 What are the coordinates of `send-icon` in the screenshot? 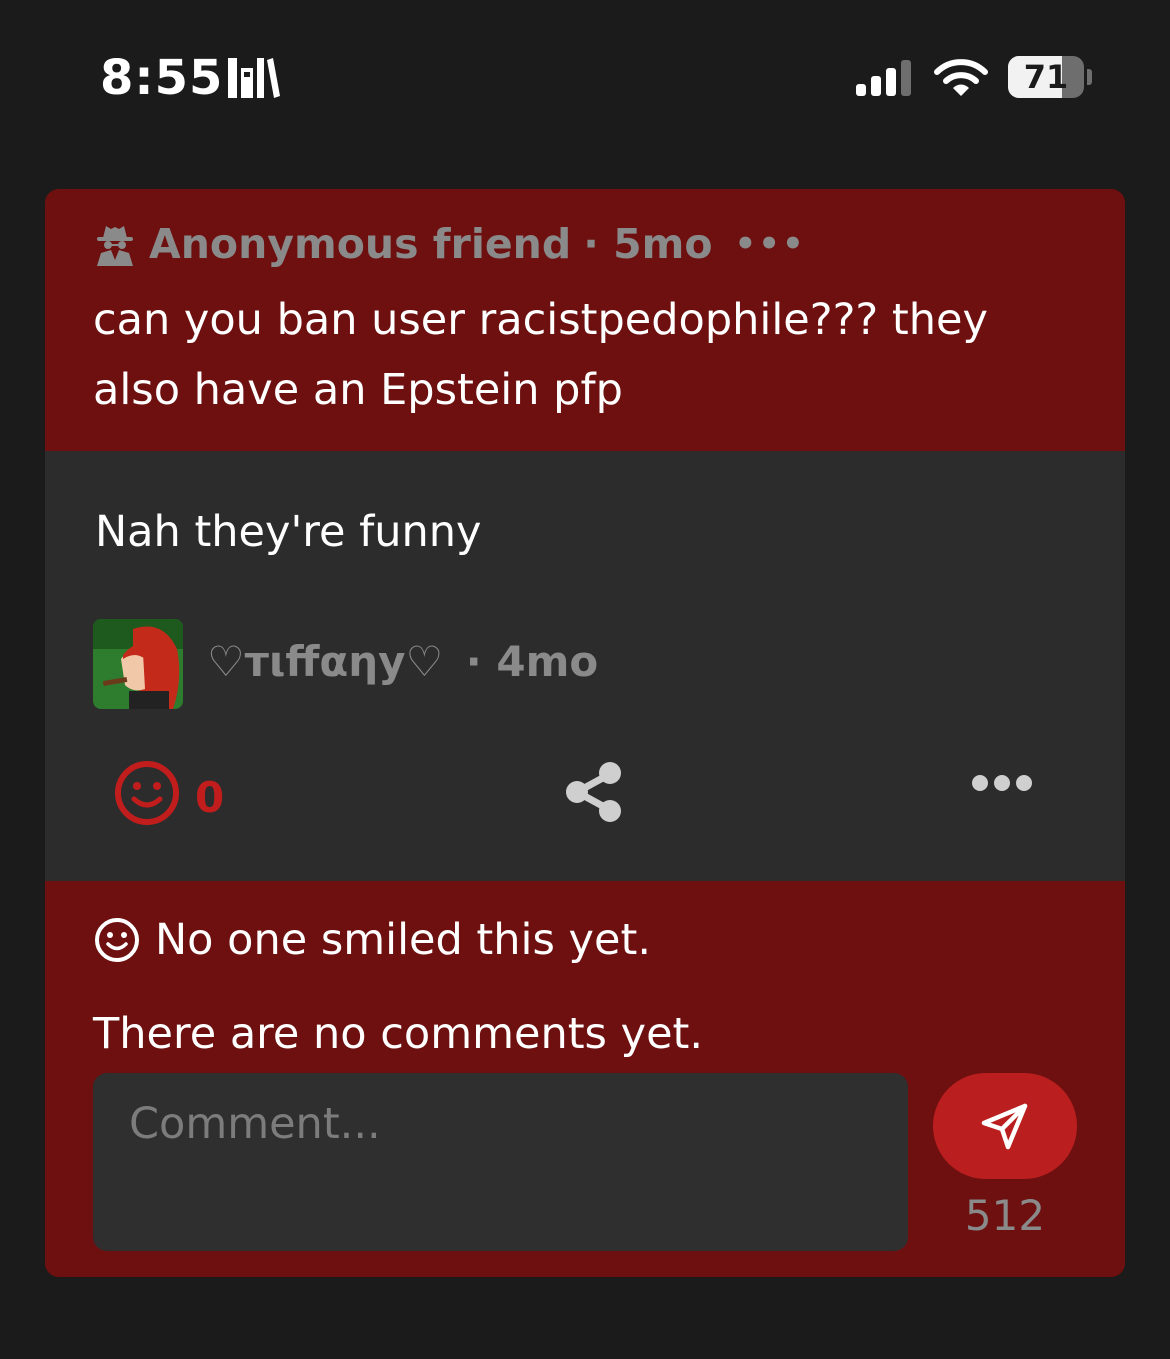 It's located at (1004, 1126).